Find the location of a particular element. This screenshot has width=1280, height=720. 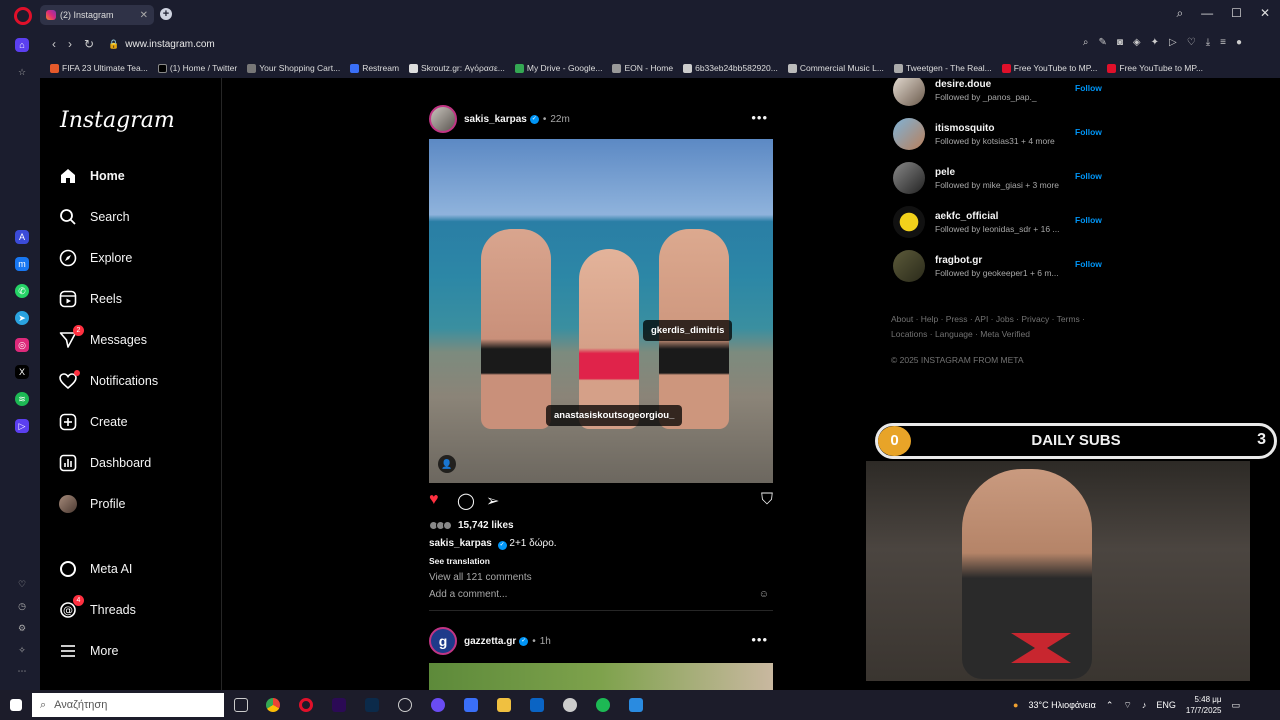

outlook-icon is located at coordinates (537, 705).